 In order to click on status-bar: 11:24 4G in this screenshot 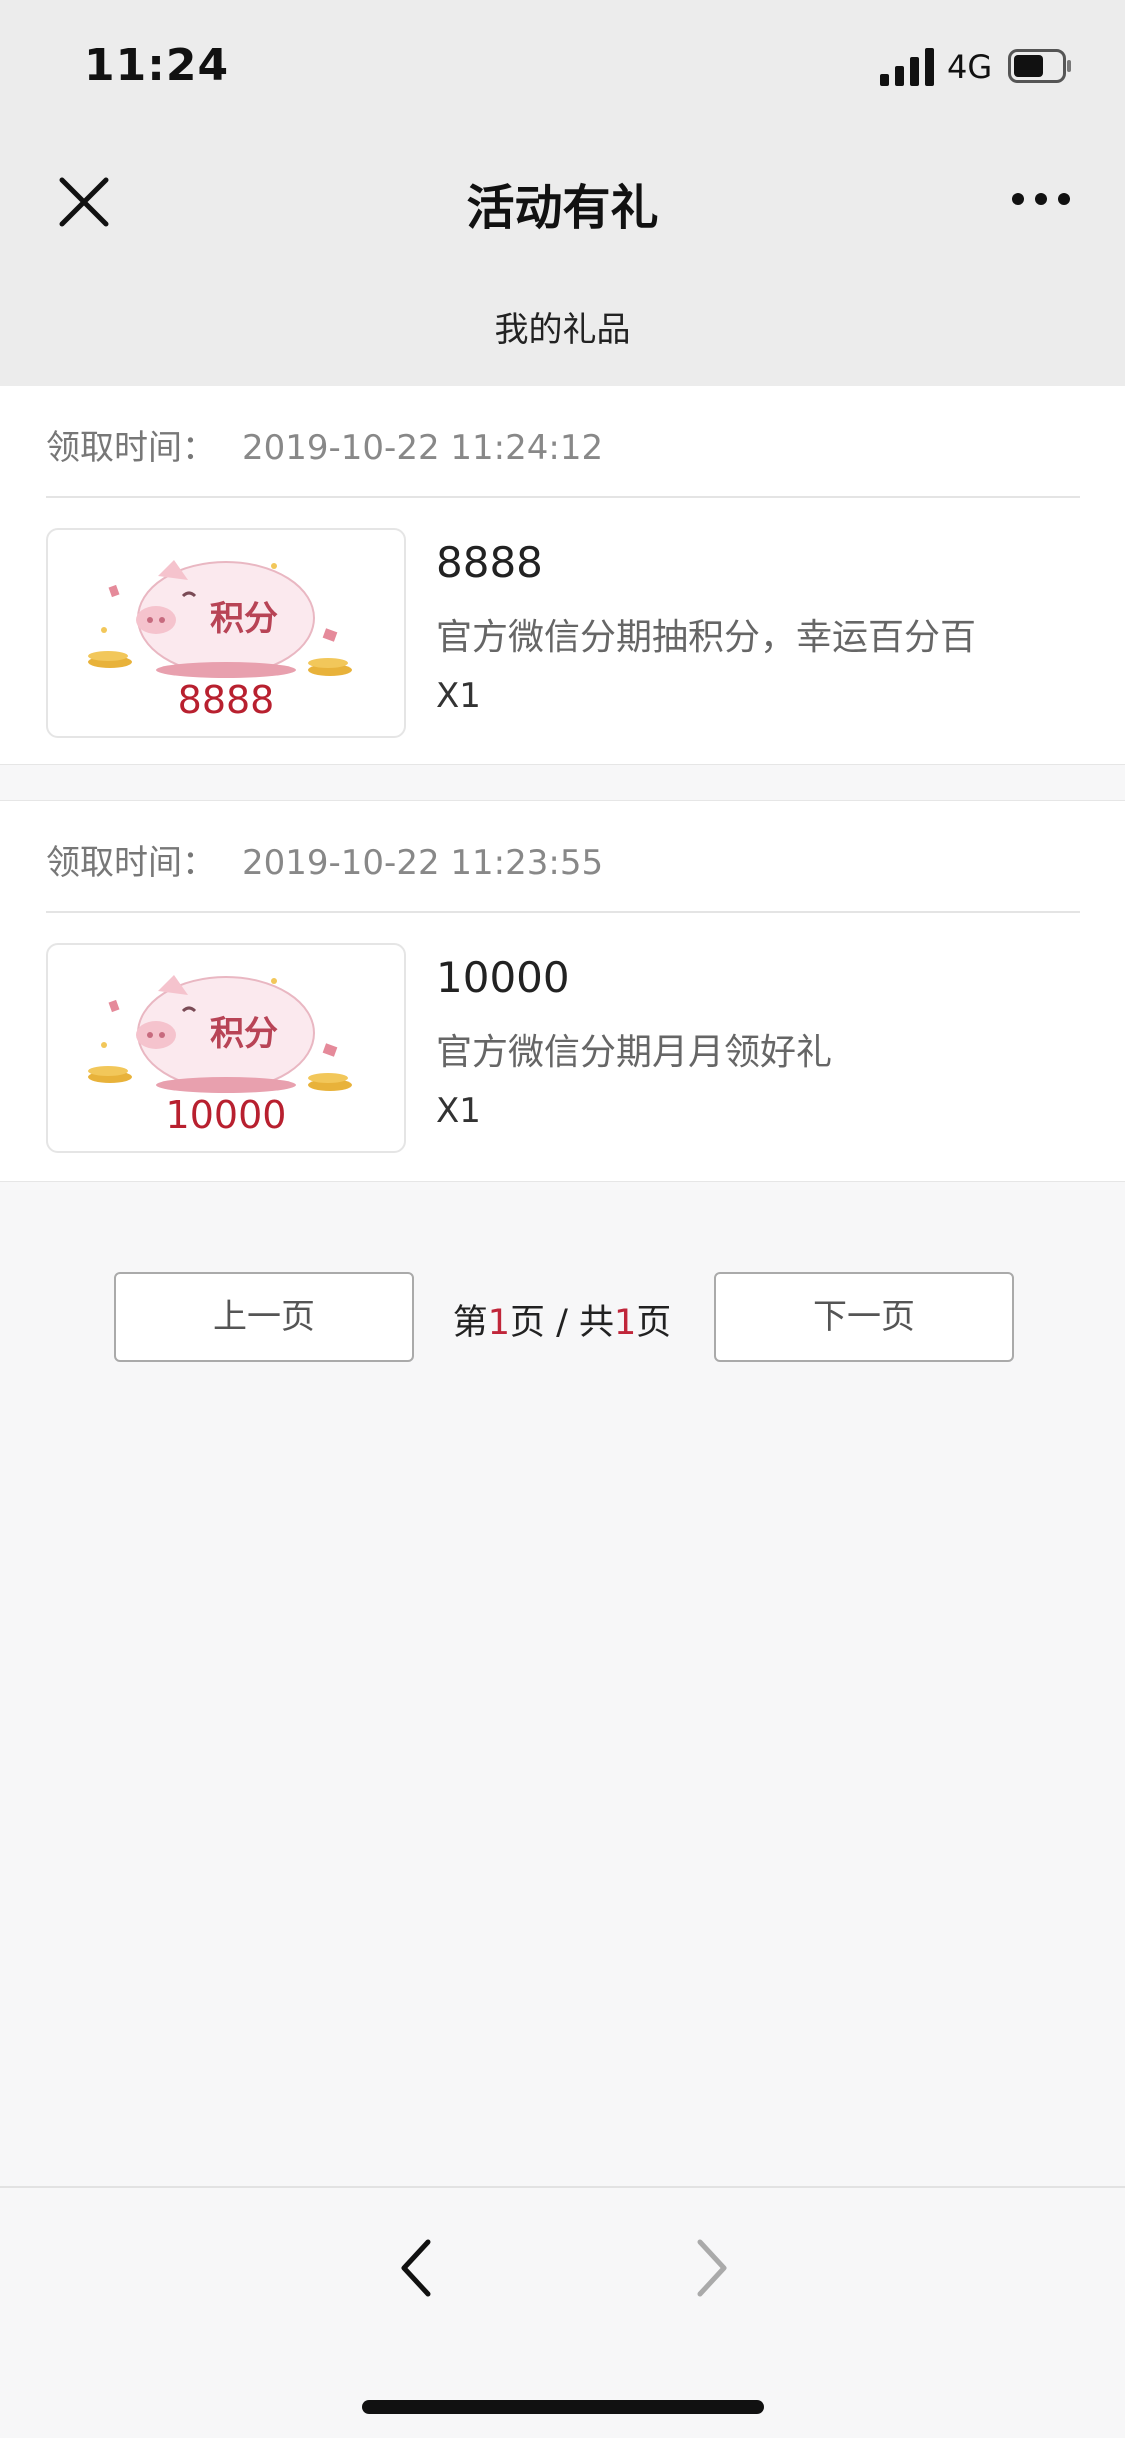, I will do `click(562, 66)`.